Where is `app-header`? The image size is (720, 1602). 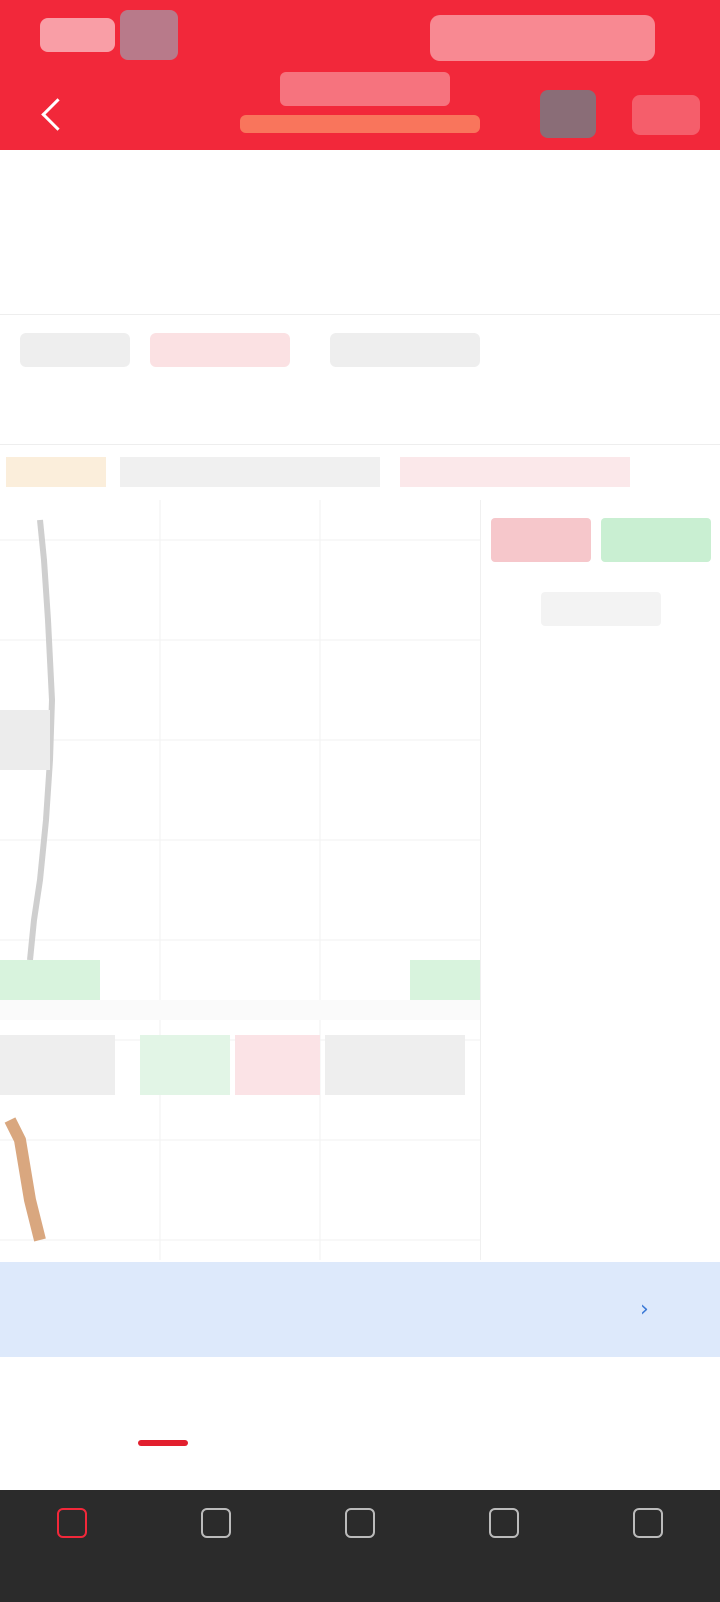 app-header is located at coordinates (360, 75).